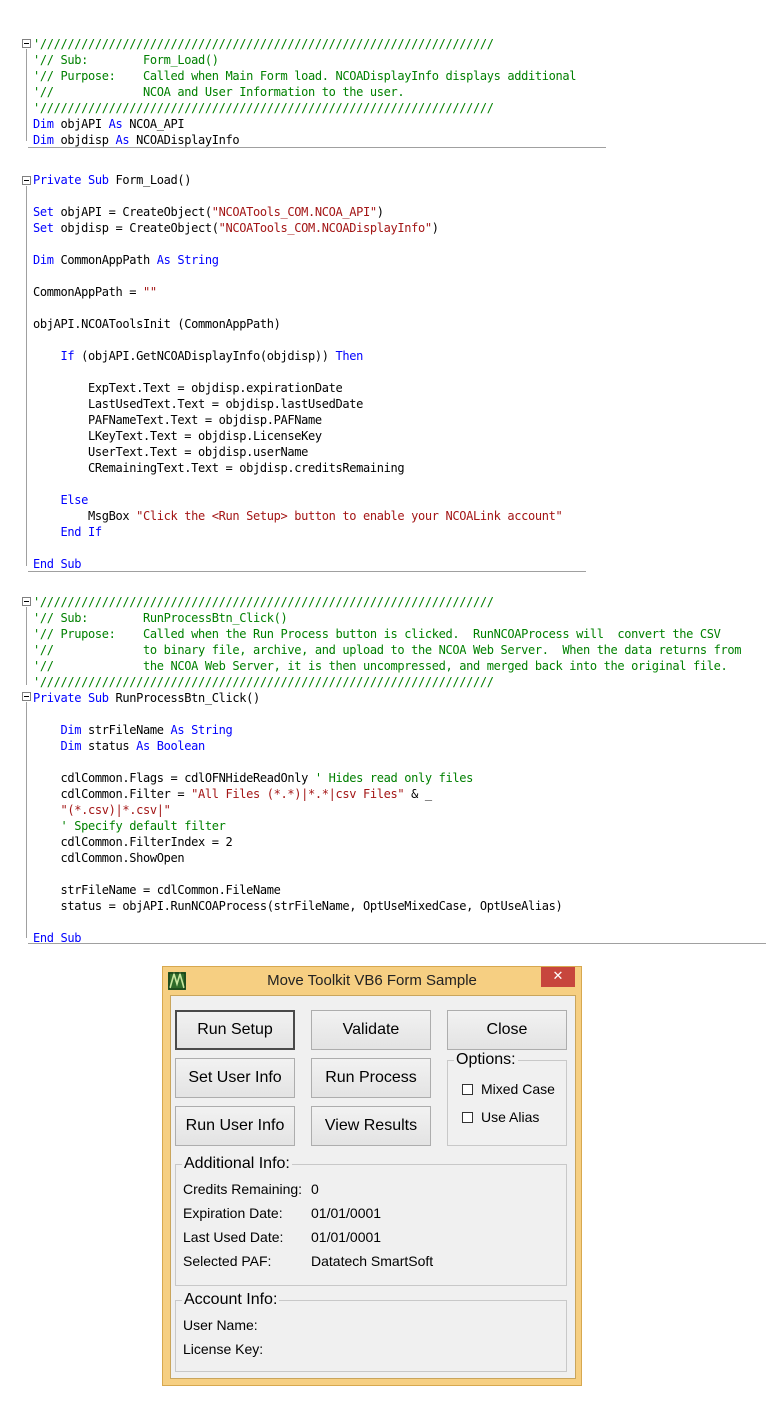  I want to click on code-line: Dim strFileName As String, so click(133, 730).